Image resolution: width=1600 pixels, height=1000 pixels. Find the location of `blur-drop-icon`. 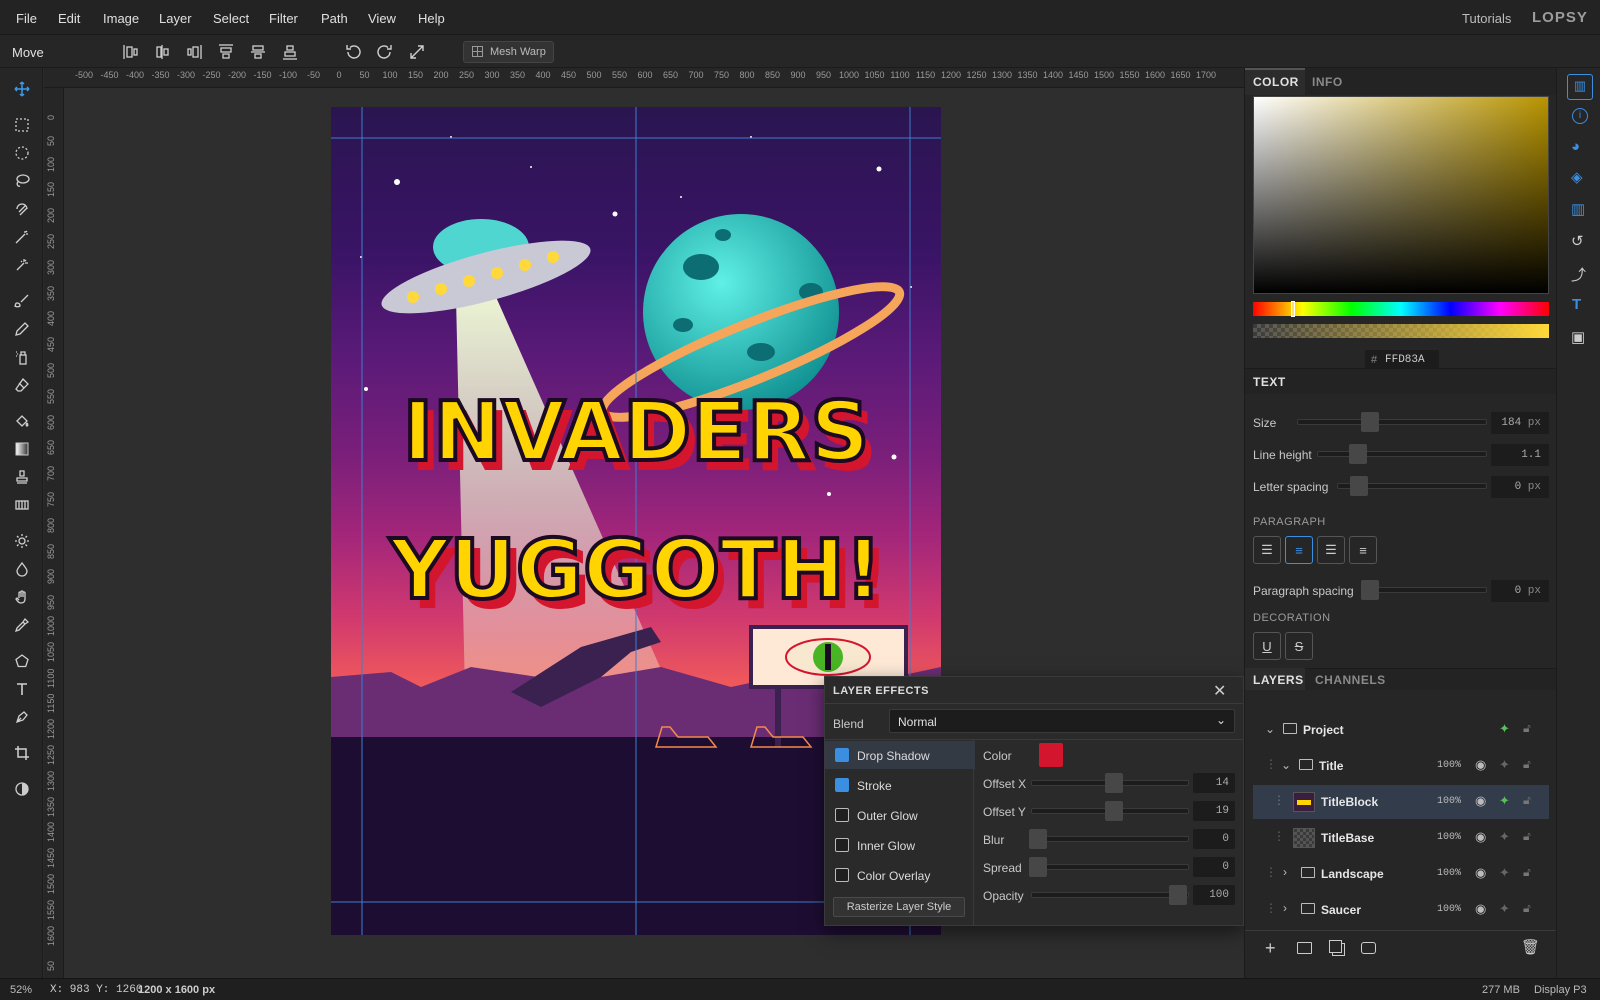

blur-drop-icon is located at coordinates (22, 569).